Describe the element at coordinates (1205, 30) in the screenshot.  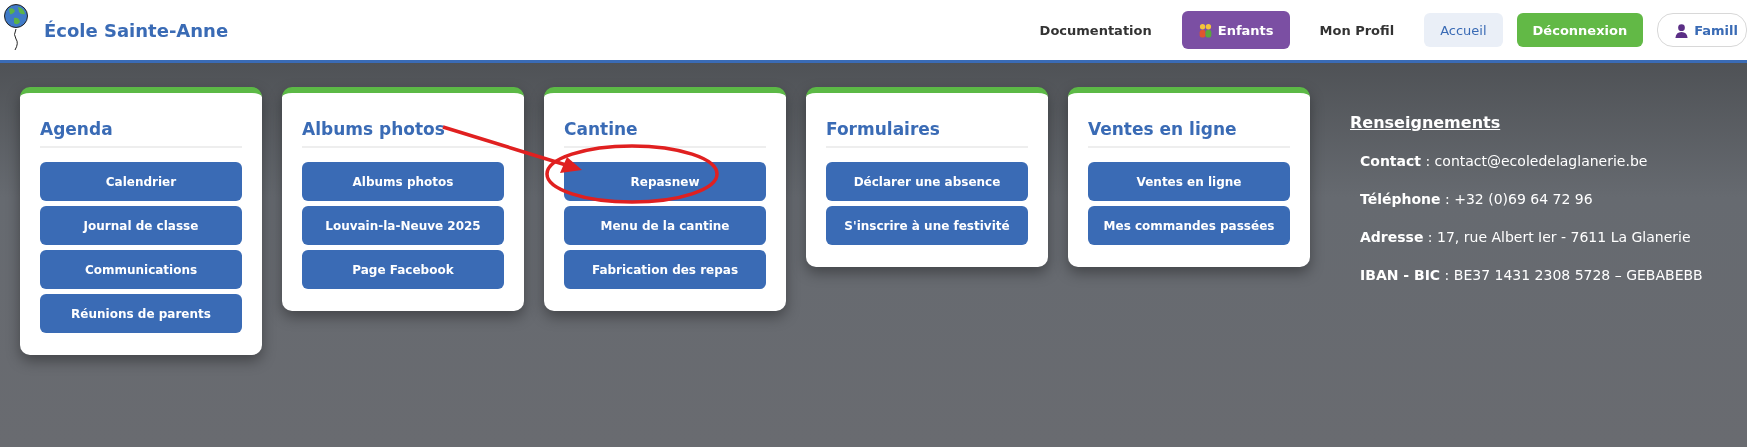
I see `people-icon` at that location.